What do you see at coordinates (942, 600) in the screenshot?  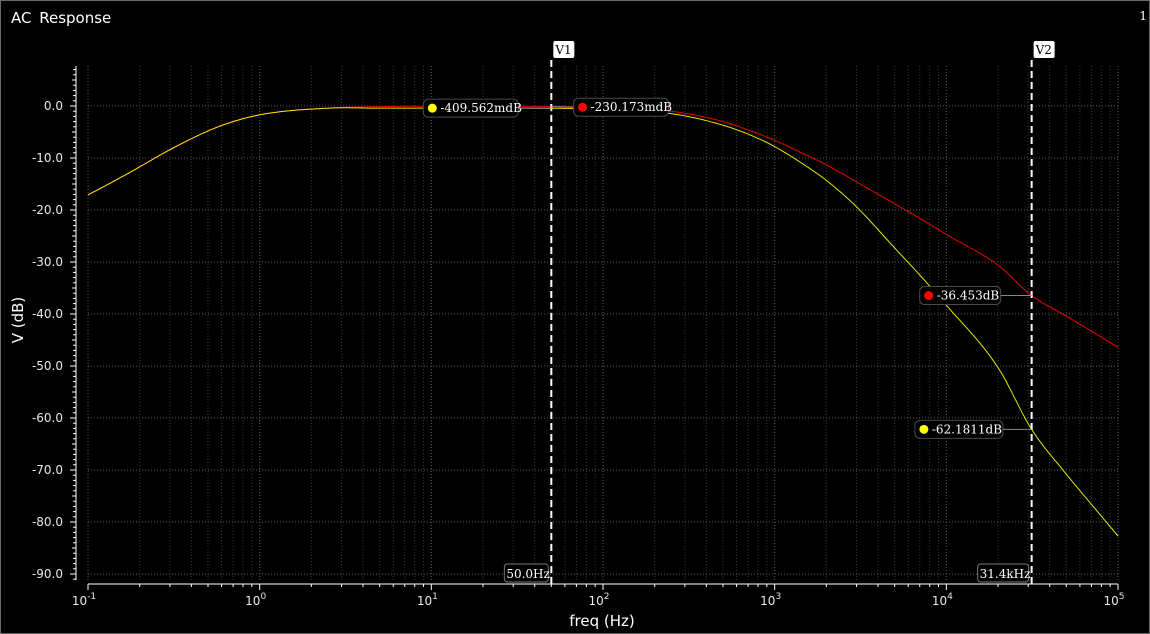 I see `x-tick-label: 104` at bounding box center [942, 600].